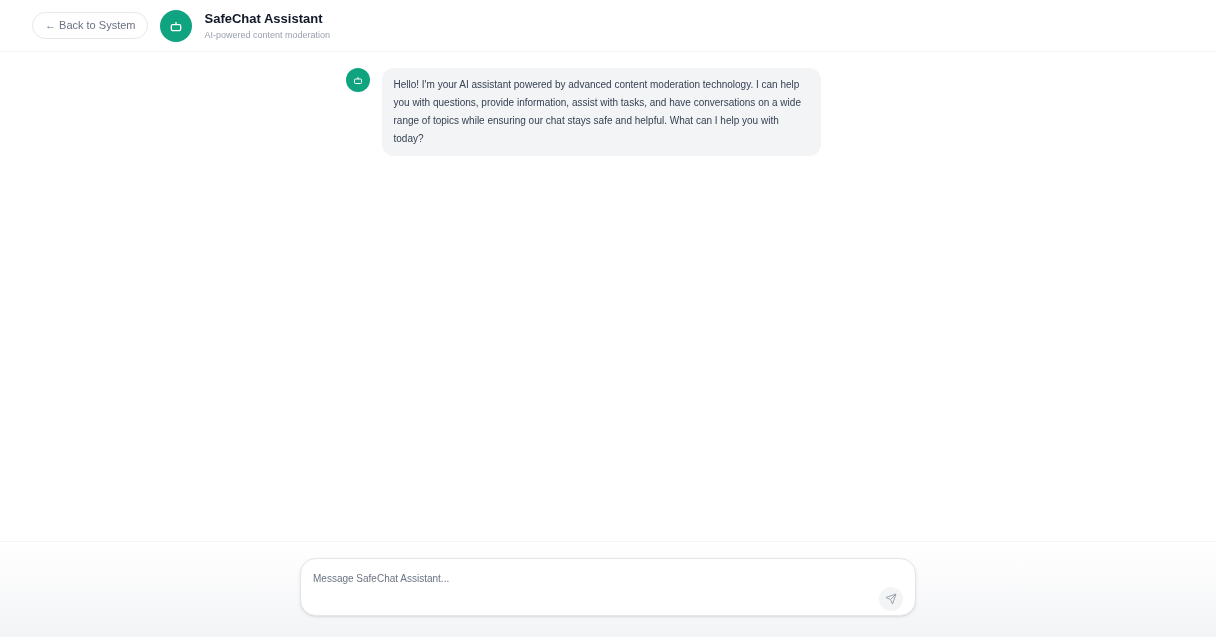 This screenshot has width=1216, height=637. Describe the element at coordinates (264, 19) in the screenshot. I see `assistant-title: SafeChat Assistant` at that location.